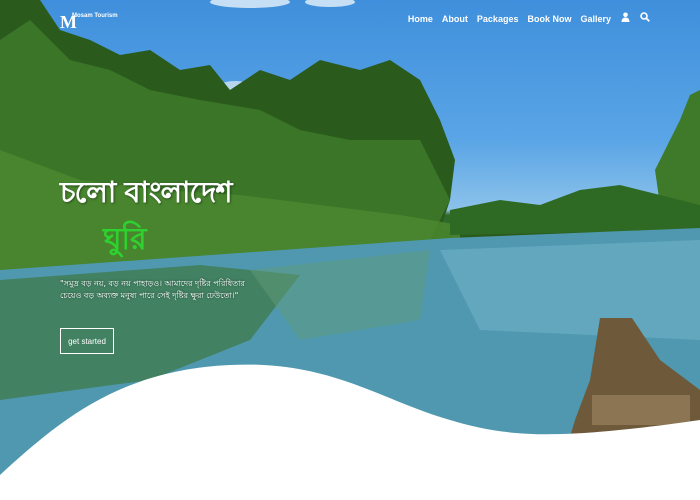  I want to click on nav-book-now: Book Now, so click(549, 19).